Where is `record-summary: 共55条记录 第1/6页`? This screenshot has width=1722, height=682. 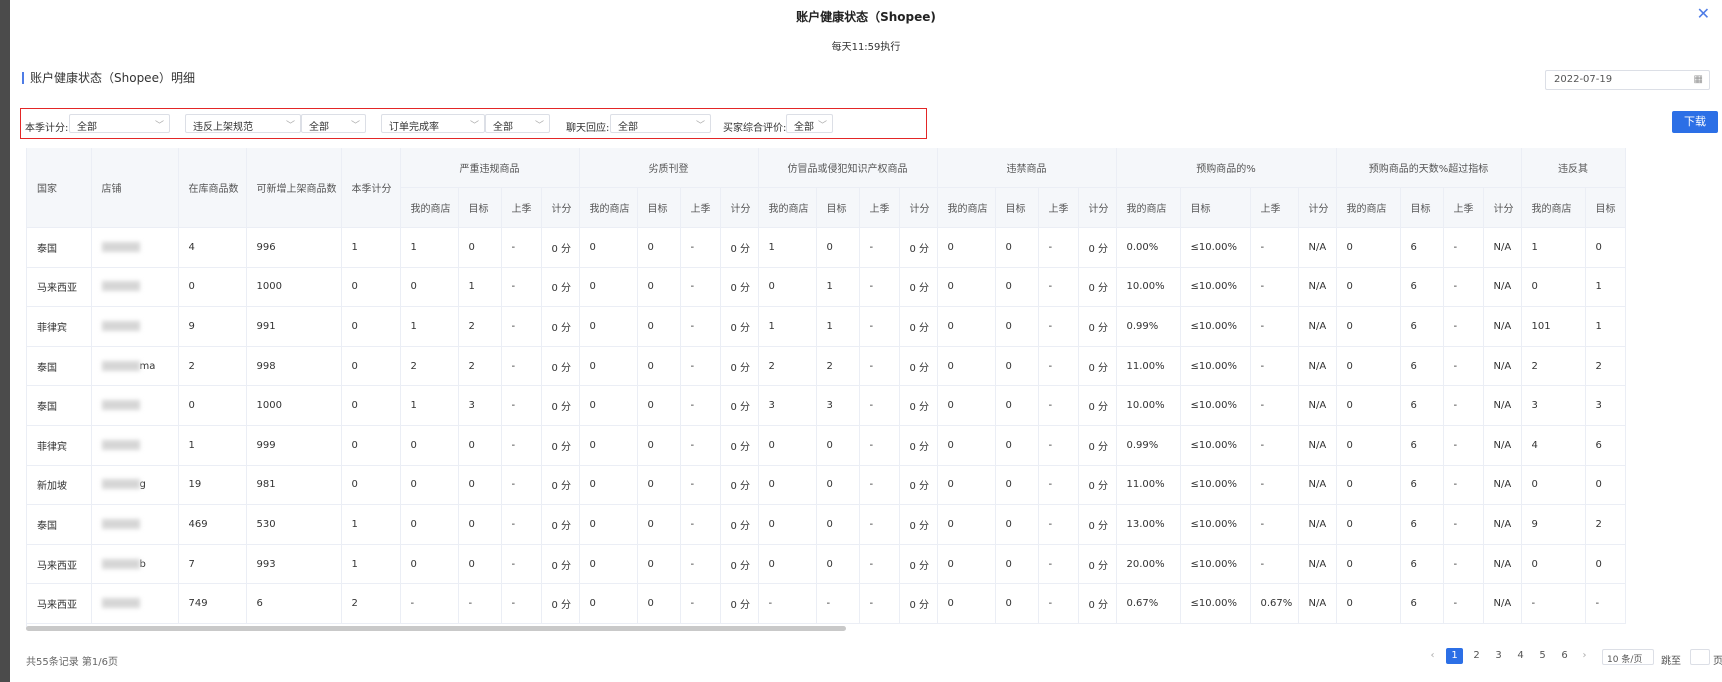 record-summary: 共55条记录 第1/6页 is located at coordinates (72, 662).